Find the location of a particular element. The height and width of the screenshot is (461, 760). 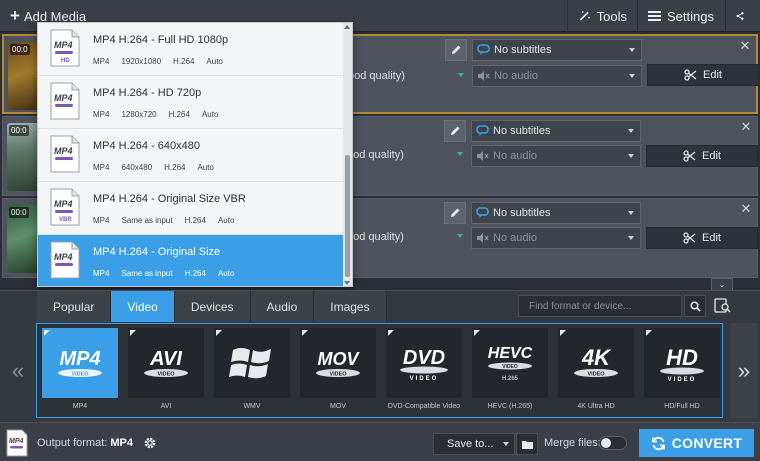

speaker-muted-icon is located at coordinates (483, 76).